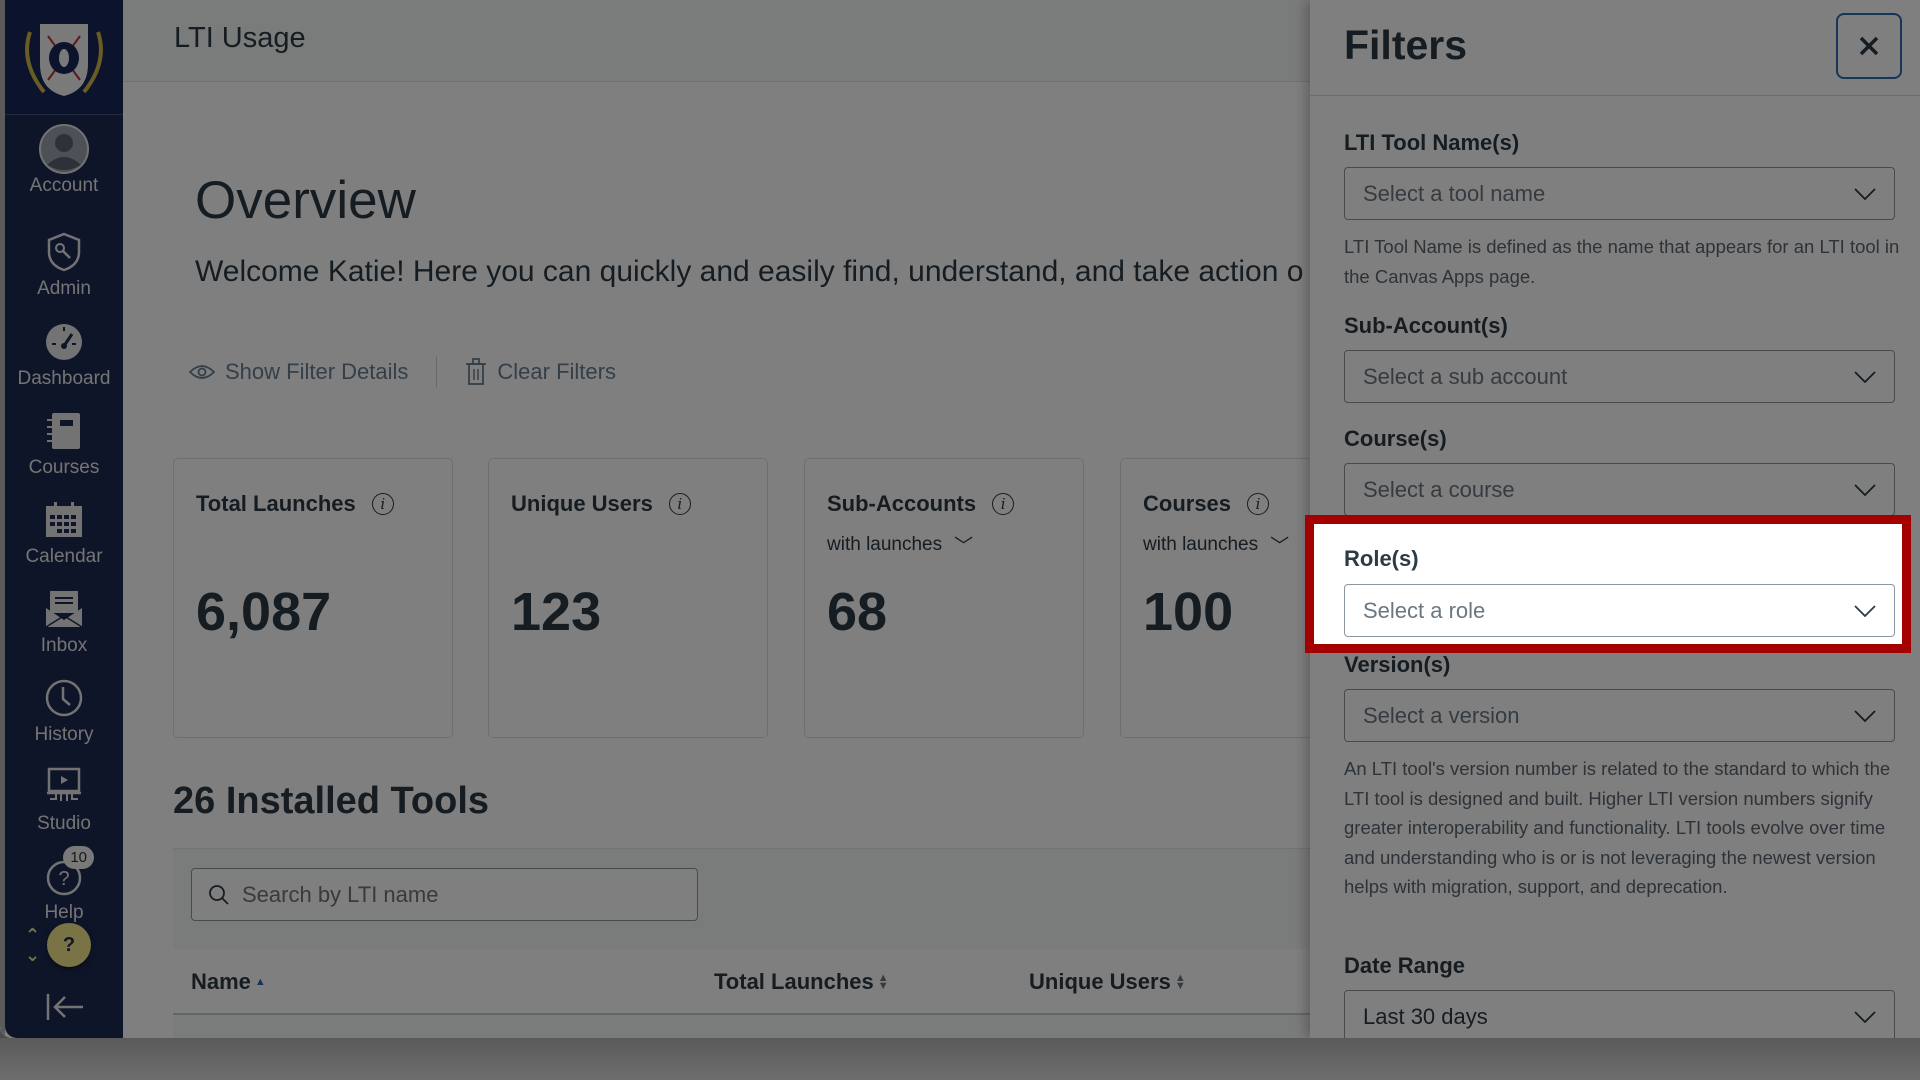 This screenshot has width=1920, height=1080. Describe the element at coordinates (64, 431) in the screenshot. I see `courses-notebook-icon` at that location.